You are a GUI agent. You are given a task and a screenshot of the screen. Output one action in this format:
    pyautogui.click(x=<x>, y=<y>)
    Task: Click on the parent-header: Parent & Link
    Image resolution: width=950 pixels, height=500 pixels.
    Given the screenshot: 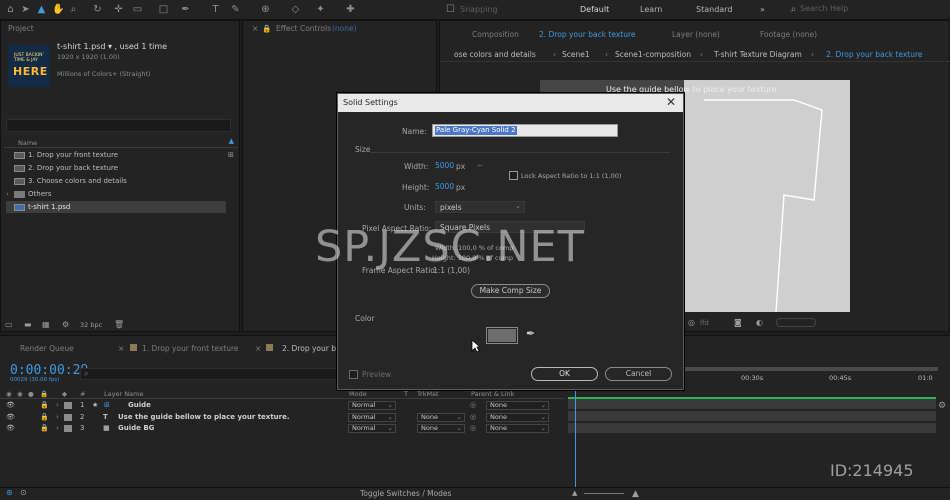 What is the action you would take?
    pyautogui.click(x=492, y=394)
    